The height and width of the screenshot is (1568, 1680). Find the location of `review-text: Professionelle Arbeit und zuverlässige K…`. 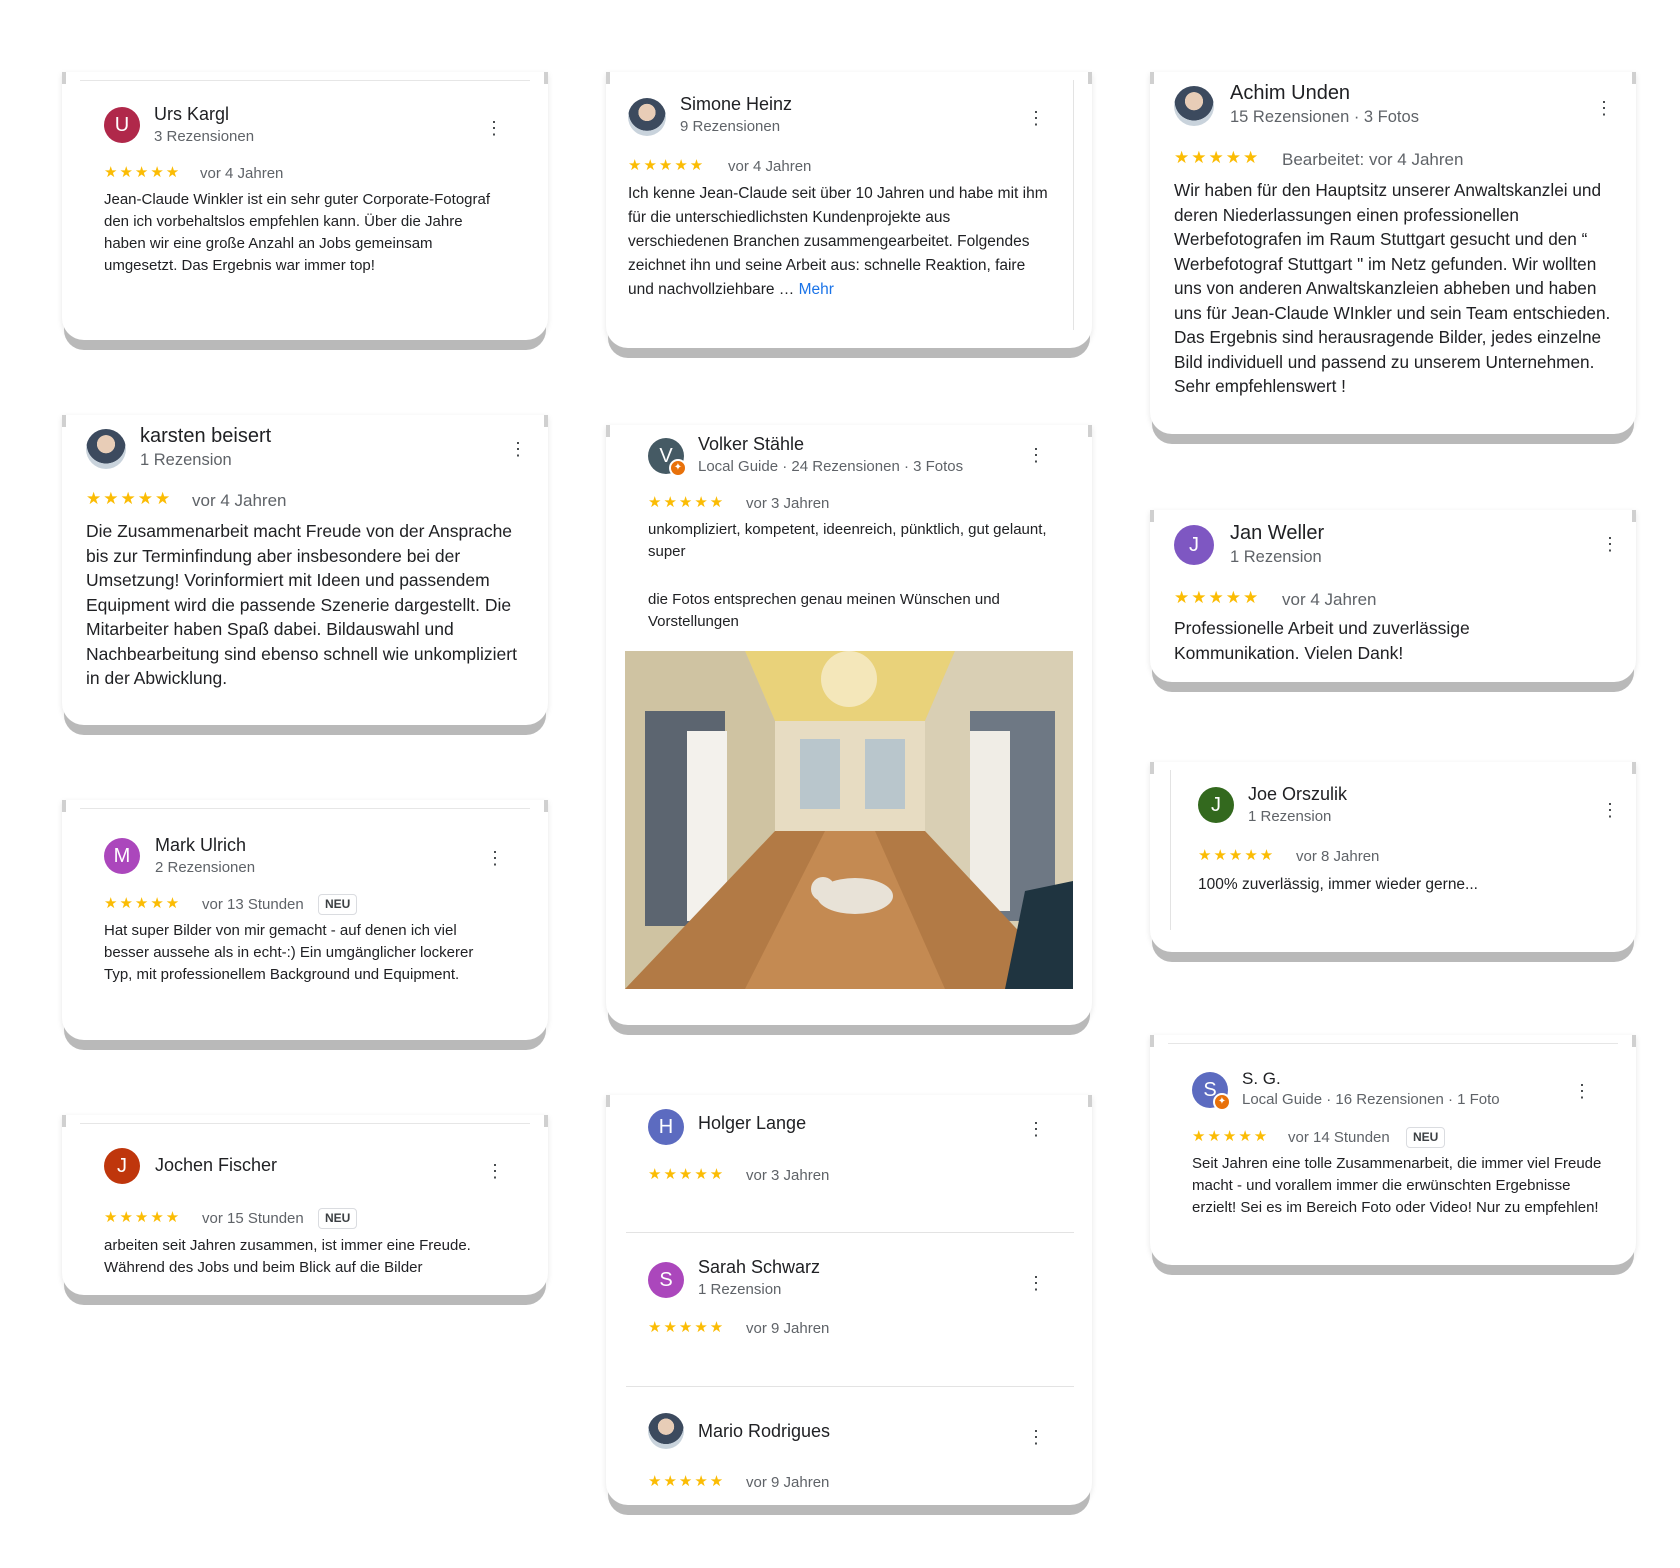

review-text: Professionelle Arbeit und zuverlässige K… is located at coordinates (1322, 640).